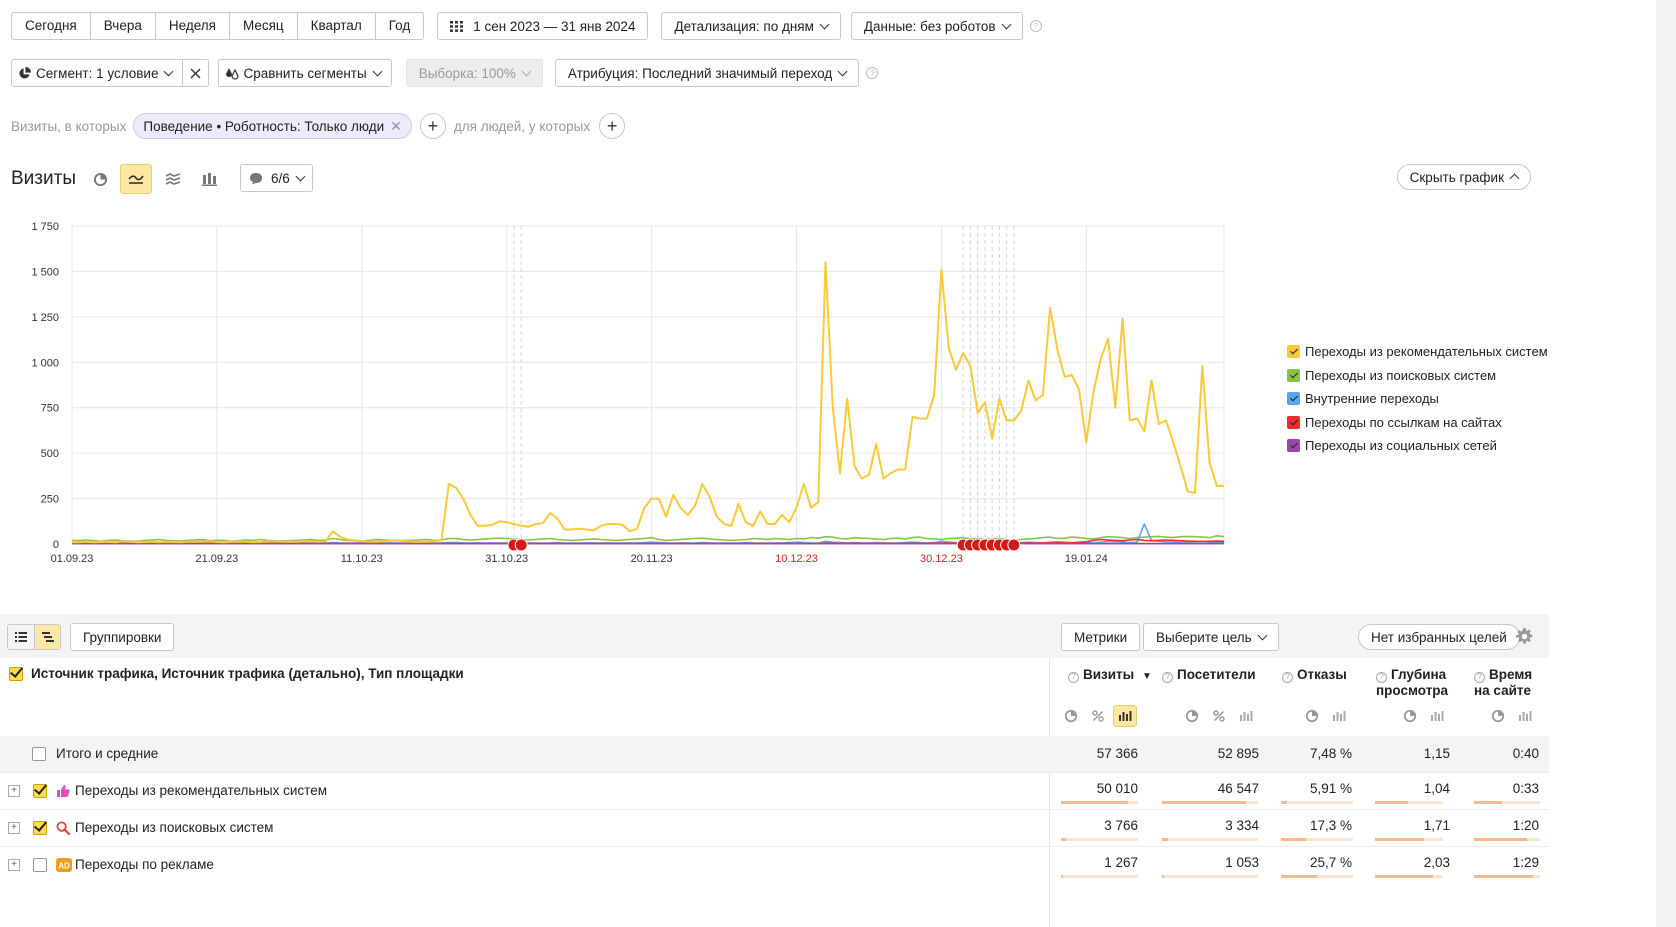 This screenshot has height=927, width=1676. Describe the element at coordinates (100, 179) in the screenshot. I see `pie-chart-type-button` at that location.